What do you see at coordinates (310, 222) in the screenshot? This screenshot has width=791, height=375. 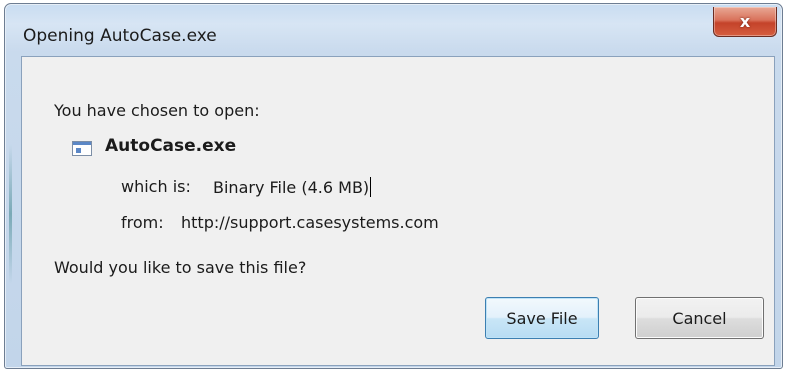 I see `file-source-url: http://support.casesystems.com` at bounding box center [310, 222].